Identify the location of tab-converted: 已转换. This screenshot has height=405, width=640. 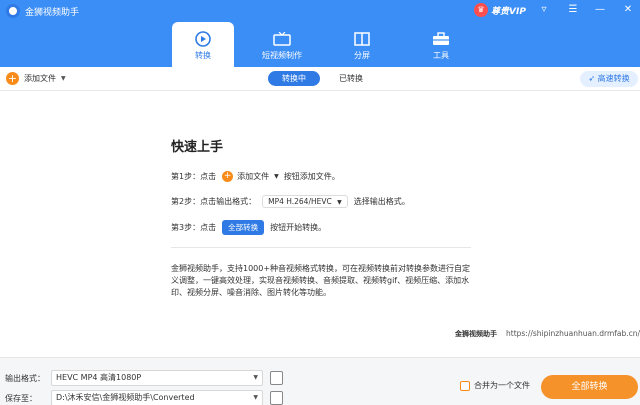
(351, 78).